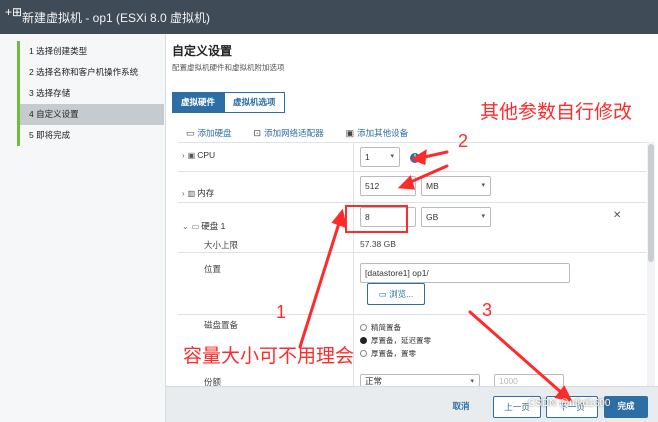 This screenshot has width=658, height=422. I want to click on scrollbar-thumb, so click(651, 203).